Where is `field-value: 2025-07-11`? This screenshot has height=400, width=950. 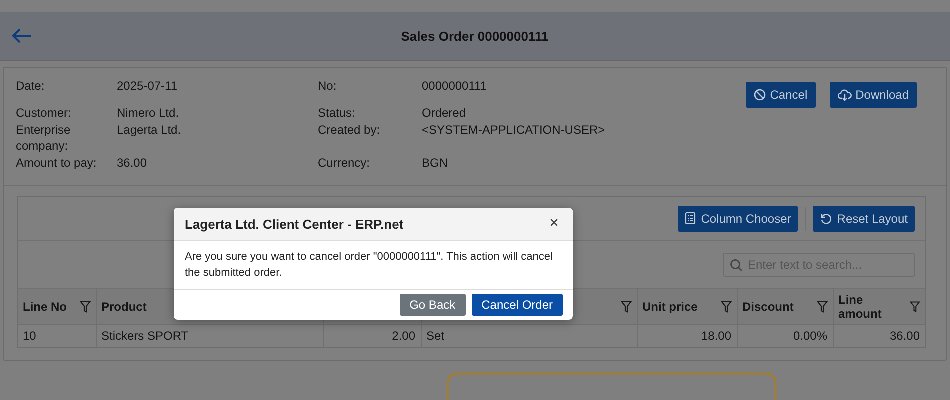 field-value: 2025-07-11 is located at coordinates (147, 86).